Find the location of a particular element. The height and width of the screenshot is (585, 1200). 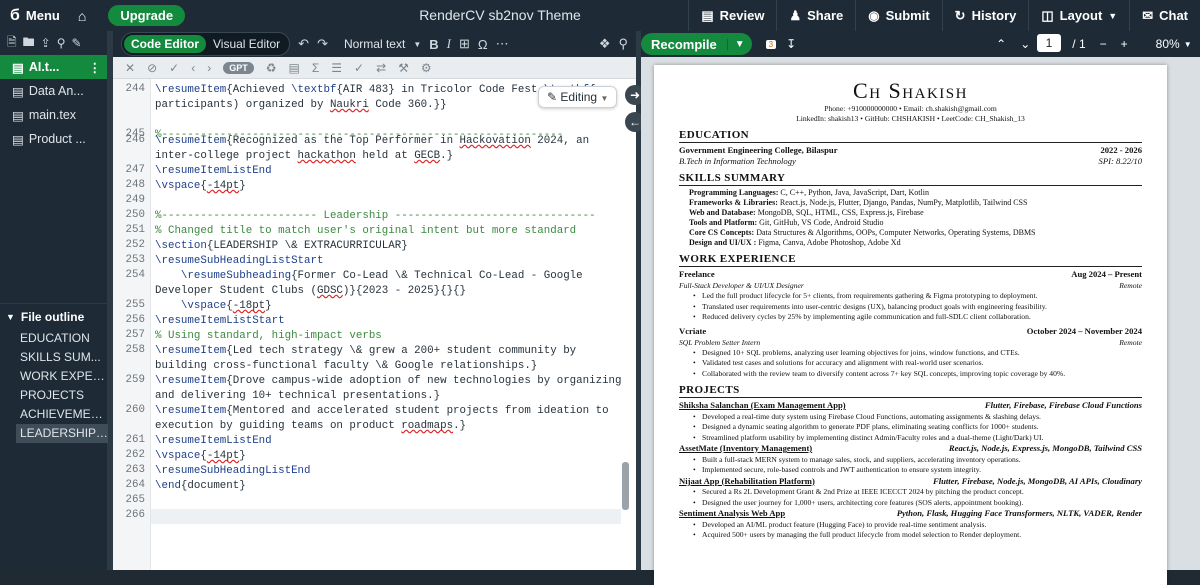

line-number: 254 is located at coordinates (135, 275).